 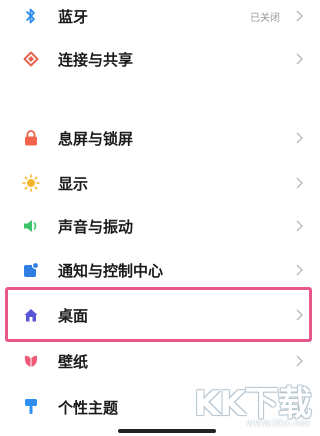 What do you see at coordinates (160, 138) in the screenshot?
I see `settings-item-lock-screen: 息屏与锁屏` at bounding box center [160, 138].